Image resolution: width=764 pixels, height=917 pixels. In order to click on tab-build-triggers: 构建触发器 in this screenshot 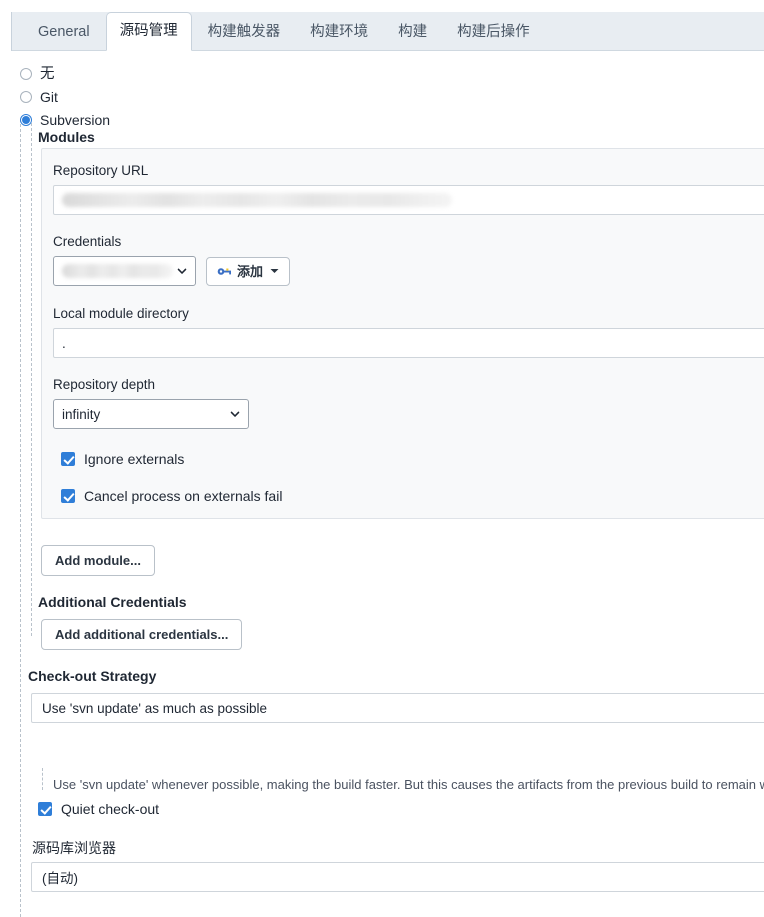, I will do `click(244, 32)`.